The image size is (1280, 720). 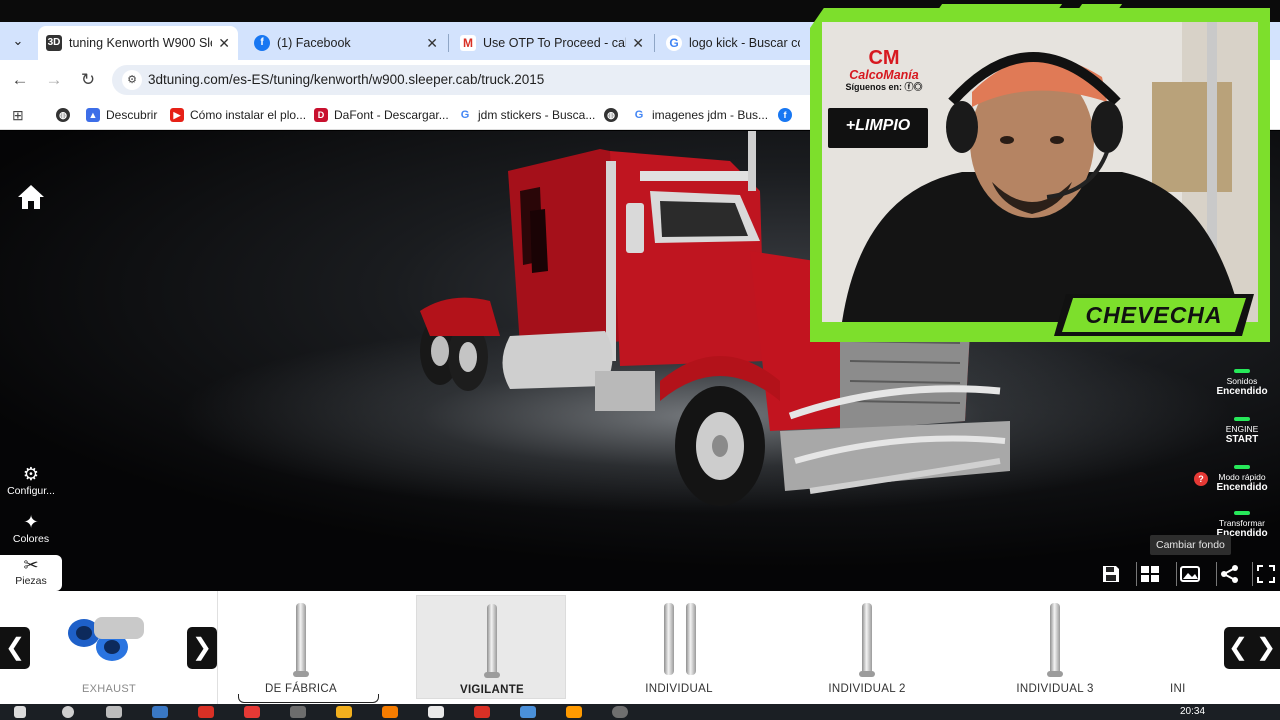 I want to click on bookmark-facebook: f, so click(x=788, y=115).